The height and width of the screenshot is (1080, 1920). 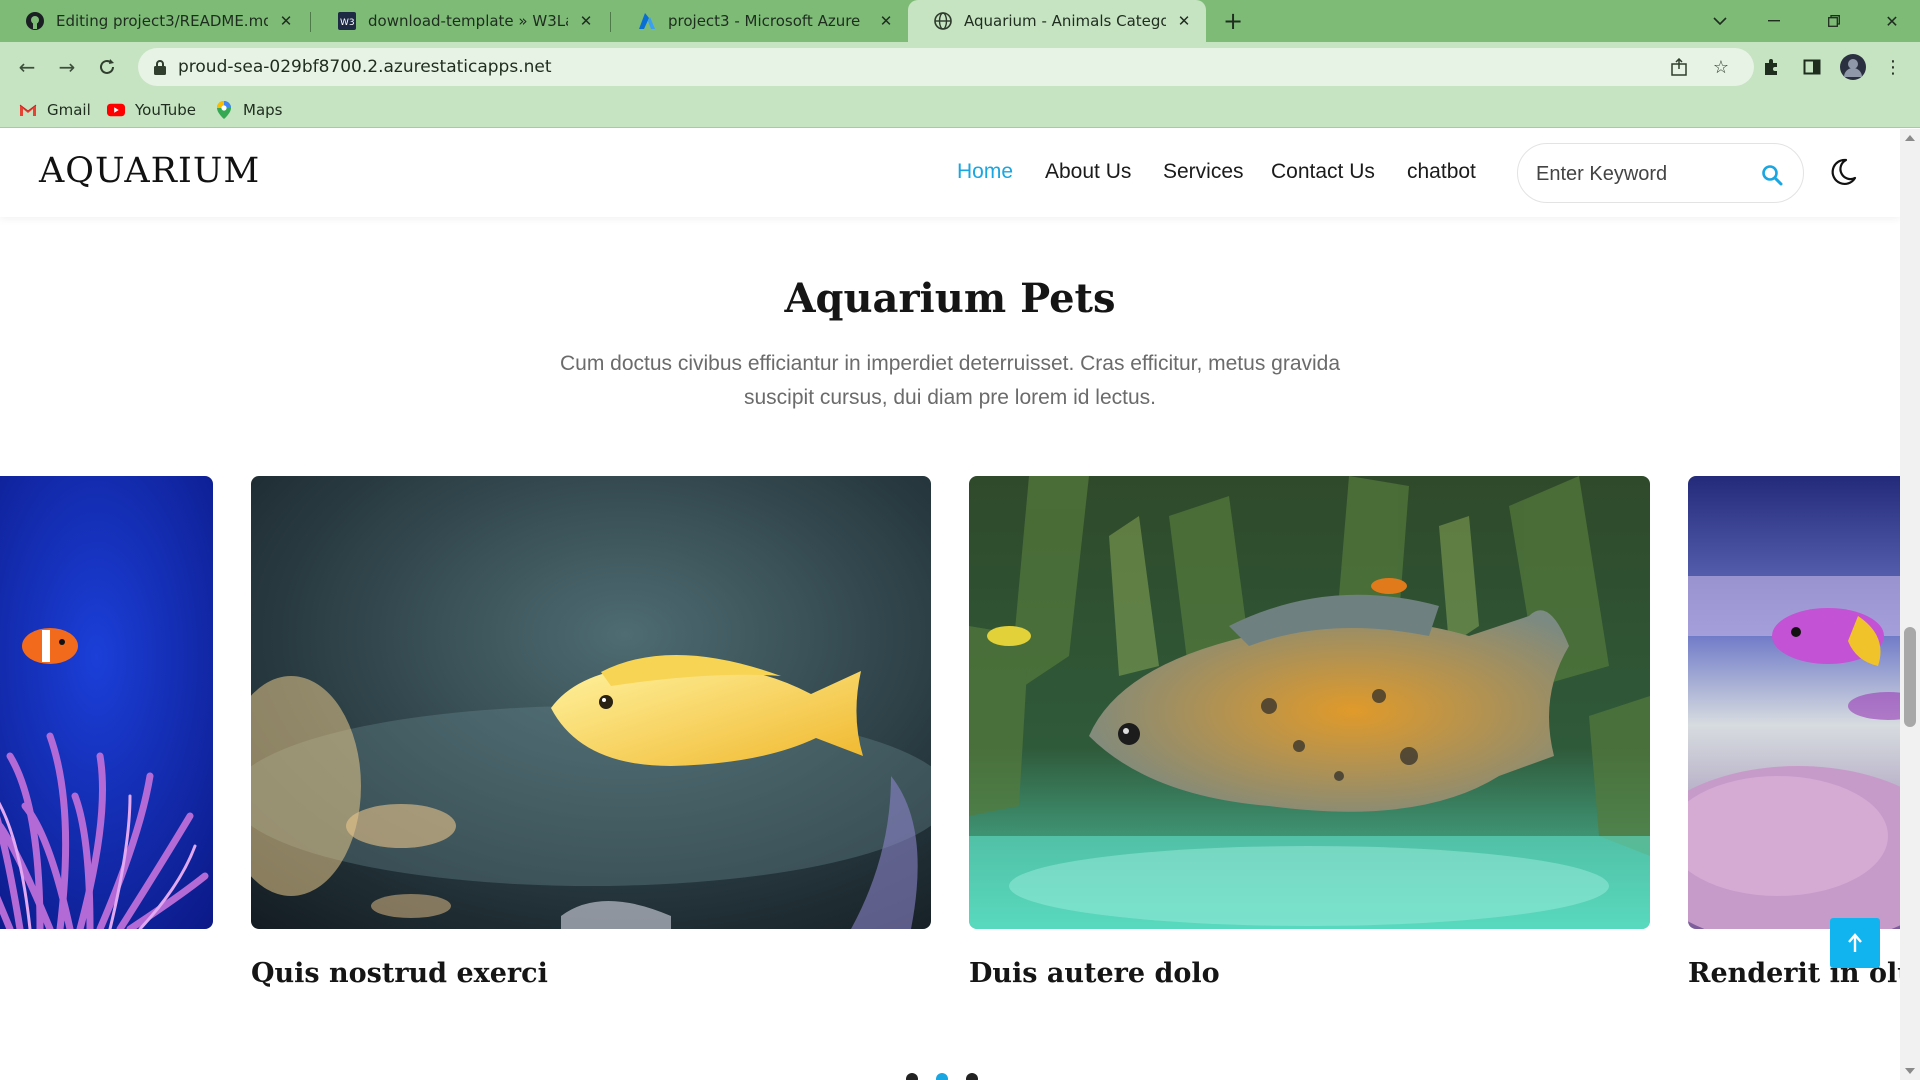 I want to click on tab-aquarium: Aquarium - Animals Category Re ✕, so click(x=1057, y=21).